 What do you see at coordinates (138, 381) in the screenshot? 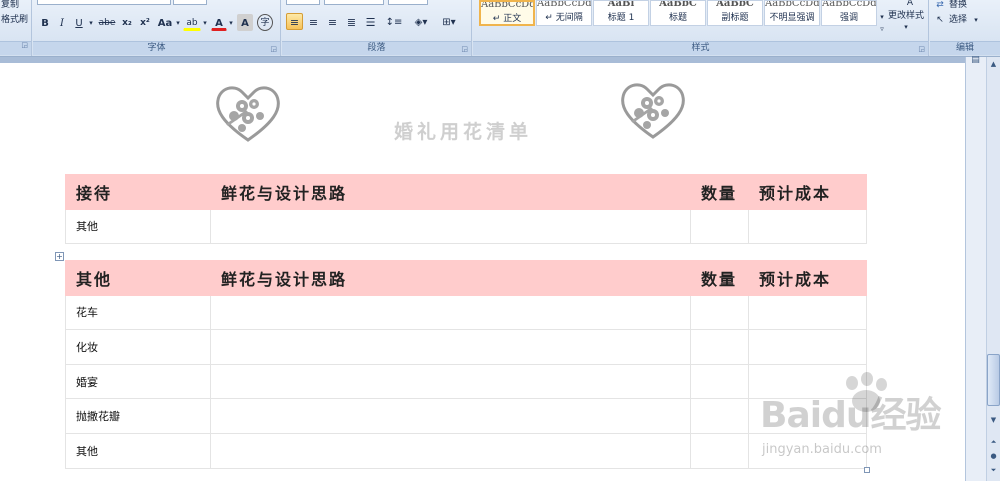
I see `table-cell: 婚宴` at bounding box center [138, 381].